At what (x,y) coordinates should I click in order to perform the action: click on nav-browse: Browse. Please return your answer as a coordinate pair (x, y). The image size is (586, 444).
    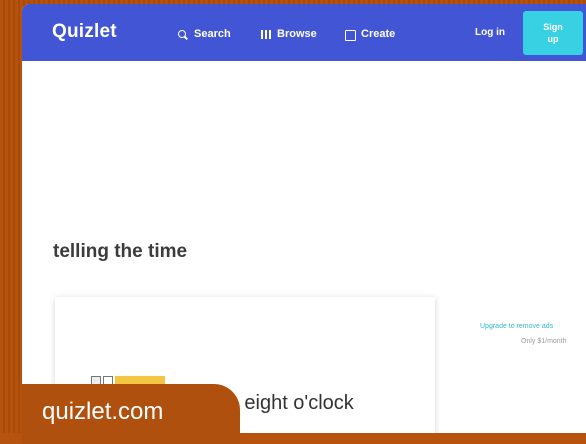
    Looking at the image, I should click on (288, 34).